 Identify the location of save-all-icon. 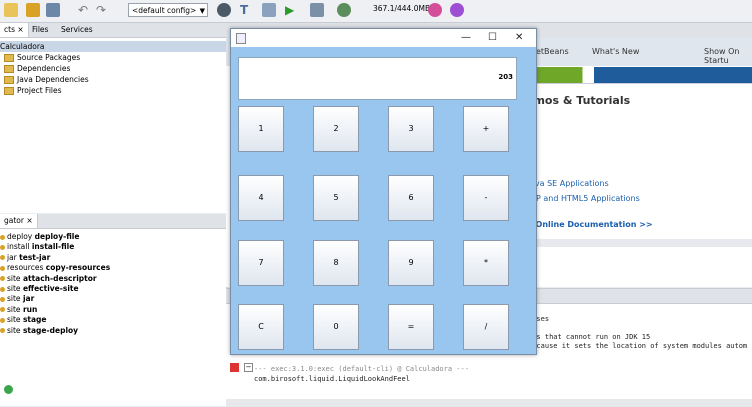
(53, 10).